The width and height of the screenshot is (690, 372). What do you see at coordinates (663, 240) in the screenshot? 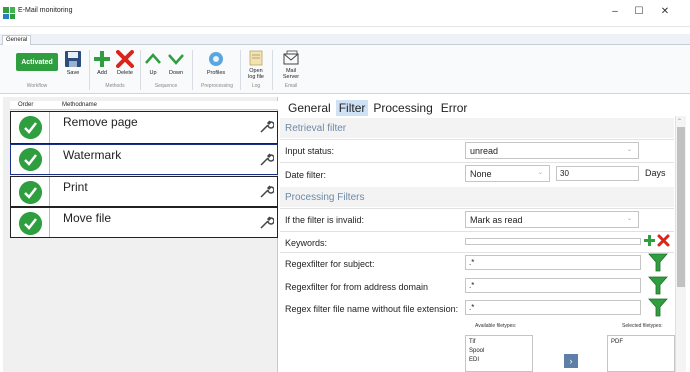
I see `remove-keyword-icon` at bounding box center [663, 240].